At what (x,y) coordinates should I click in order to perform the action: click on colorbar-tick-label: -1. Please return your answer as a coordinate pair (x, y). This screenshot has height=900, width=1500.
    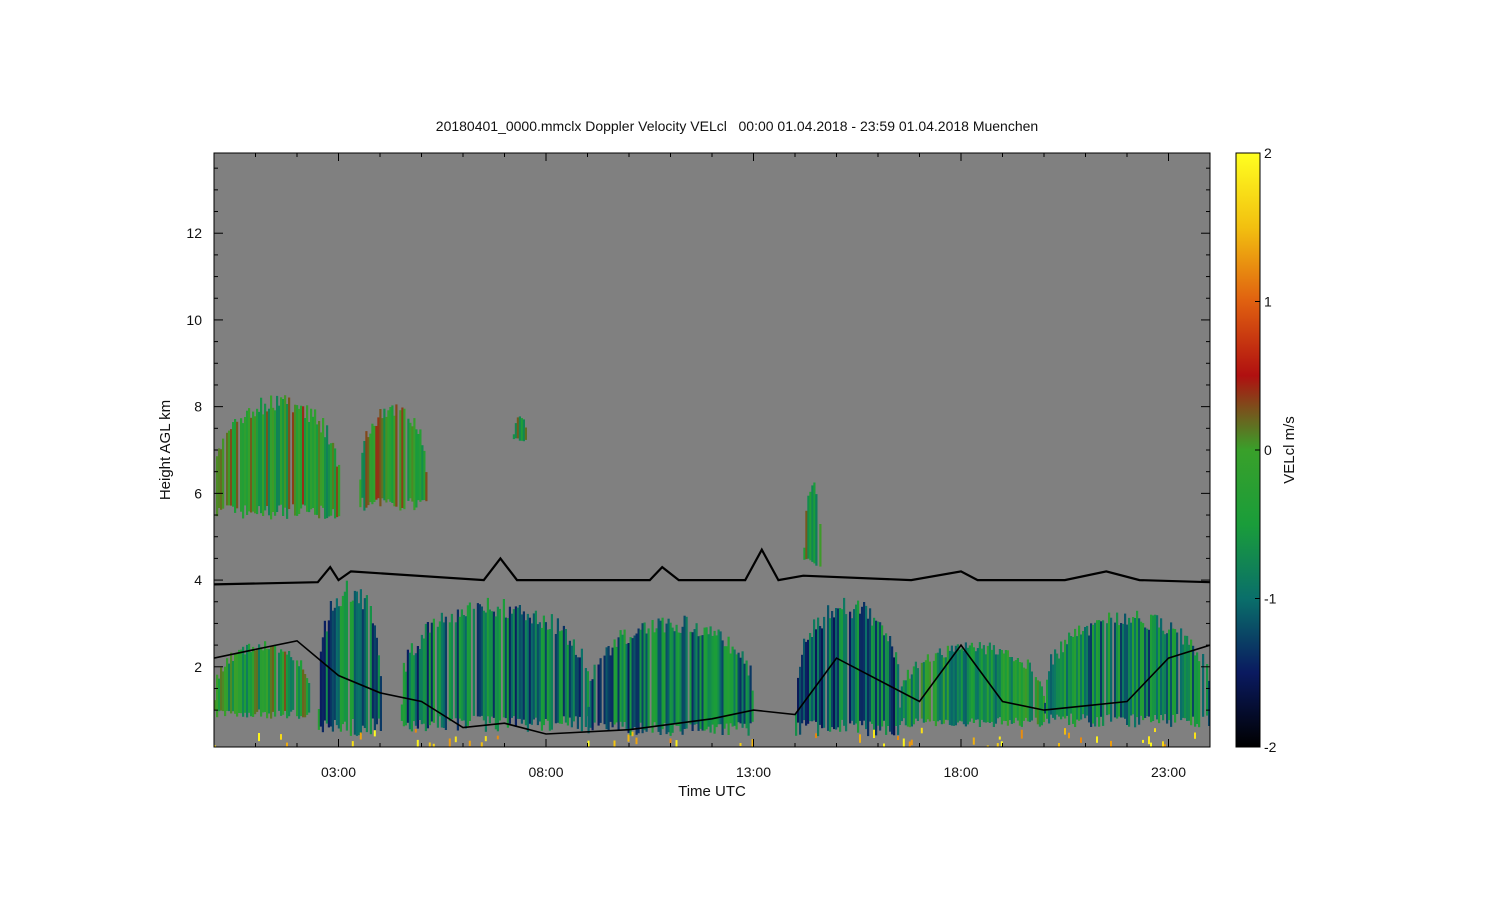
    Looking at the image, I should click on (1270, 599).